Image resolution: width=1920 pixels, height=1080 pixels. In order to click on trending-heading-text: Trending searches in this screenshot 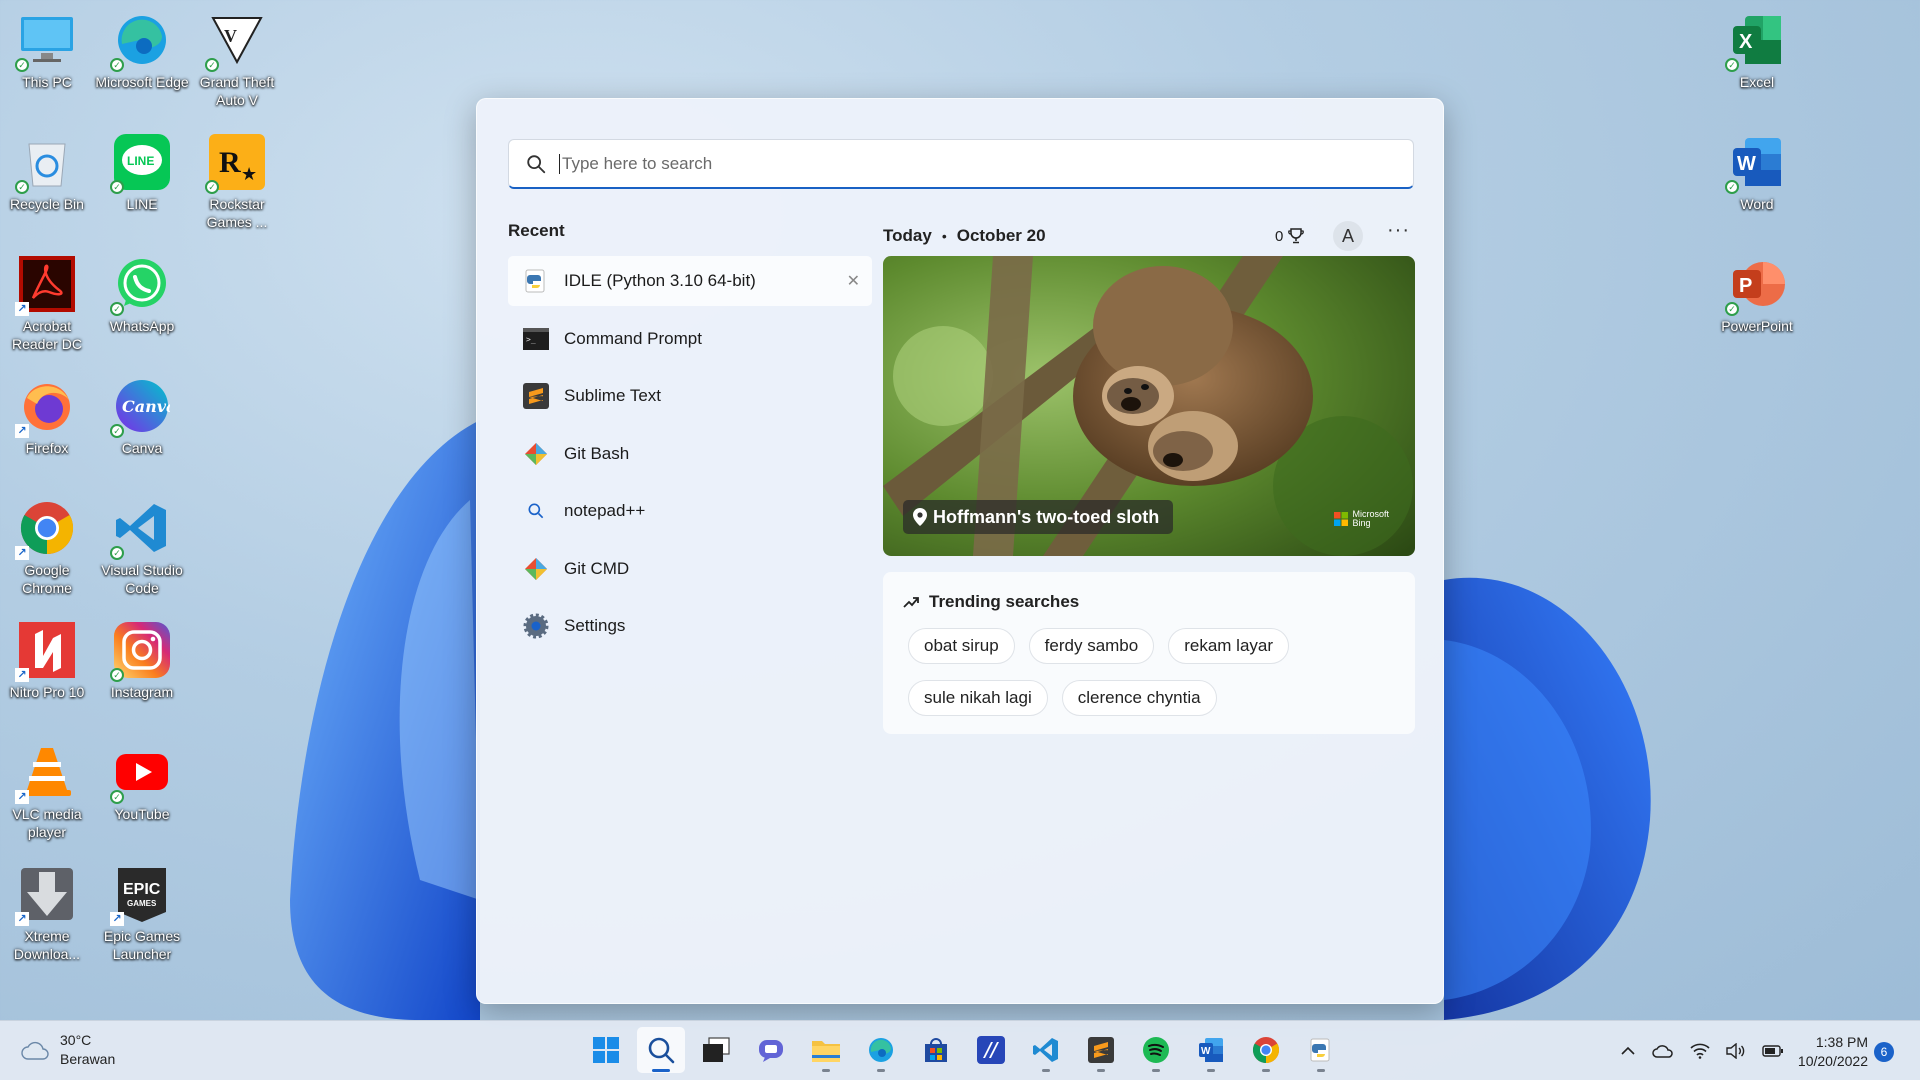, I will do `click(1004, 601)`.